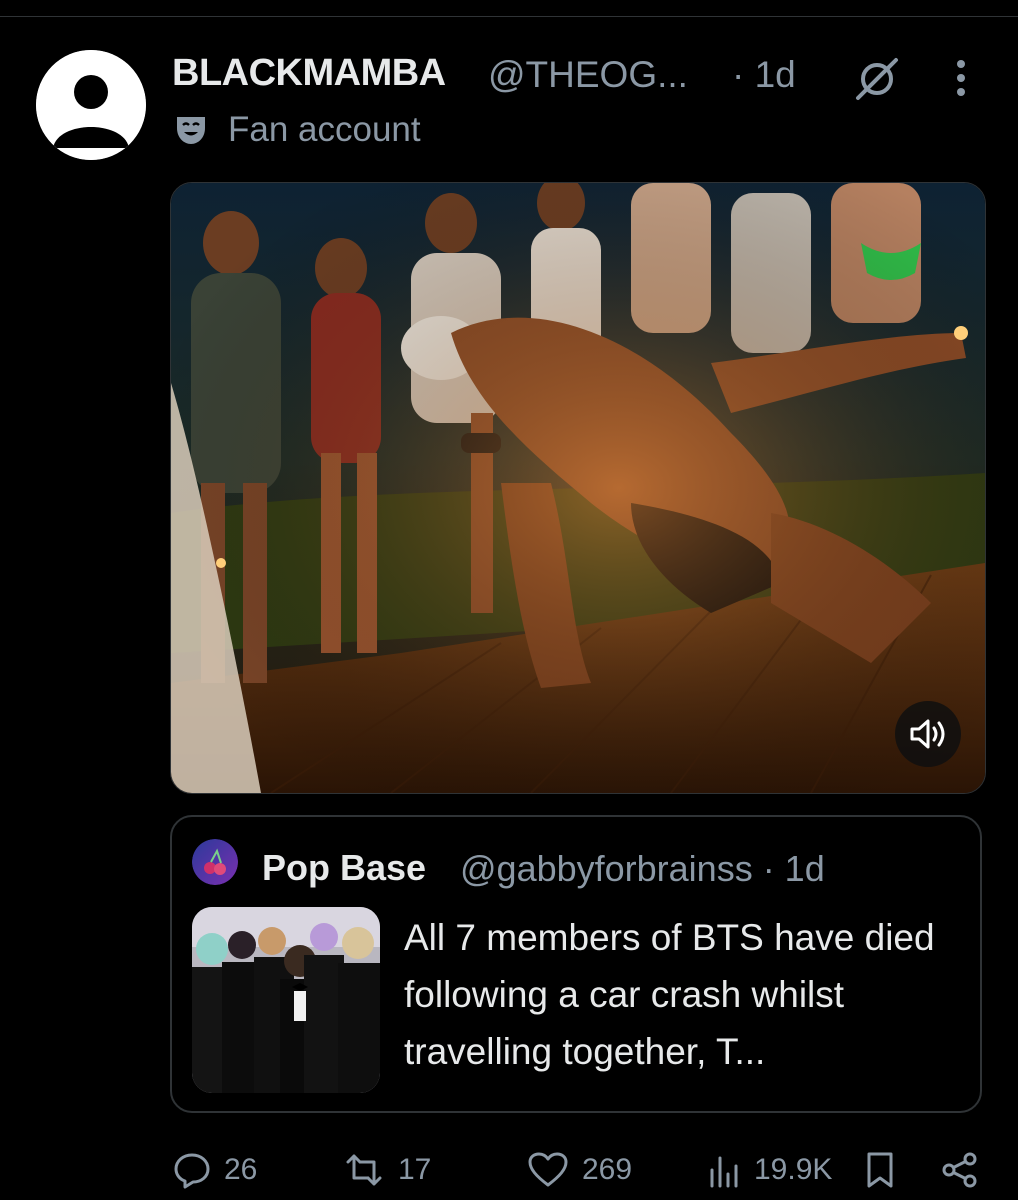 The image size is (1018, 1200). What do you see at coordinates (241, 1169) in the screenshot?
I see `reply-count: 26` at bounding box center [241, 1169].